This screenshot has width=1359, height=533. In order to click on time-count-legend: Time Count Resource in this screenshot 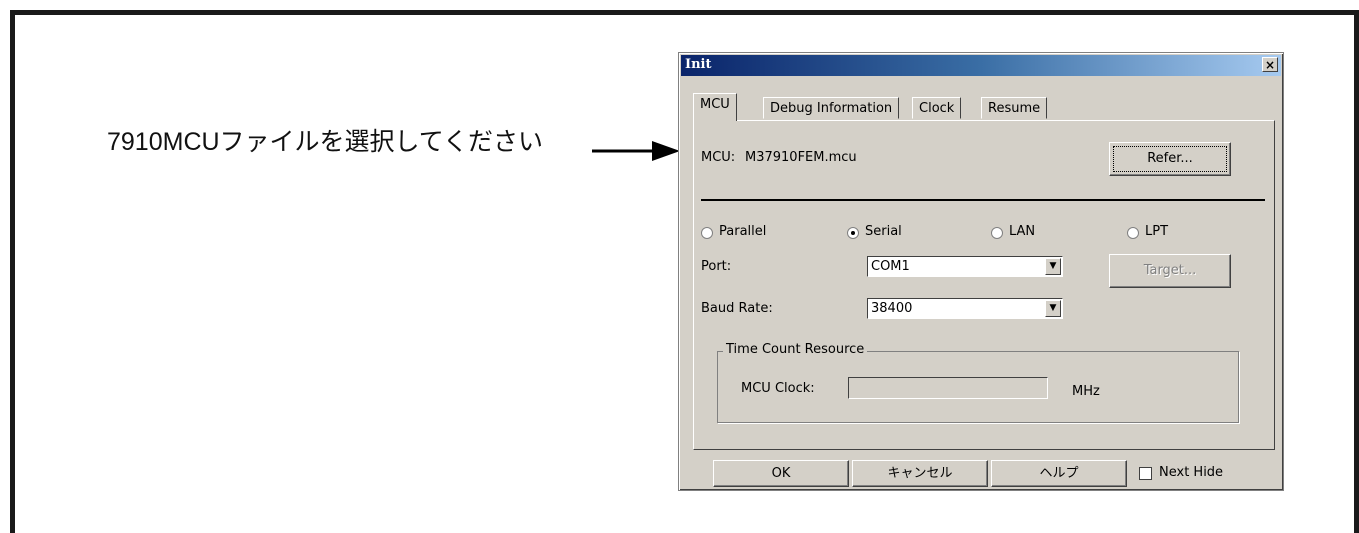, I will do `click(795, 349)`.